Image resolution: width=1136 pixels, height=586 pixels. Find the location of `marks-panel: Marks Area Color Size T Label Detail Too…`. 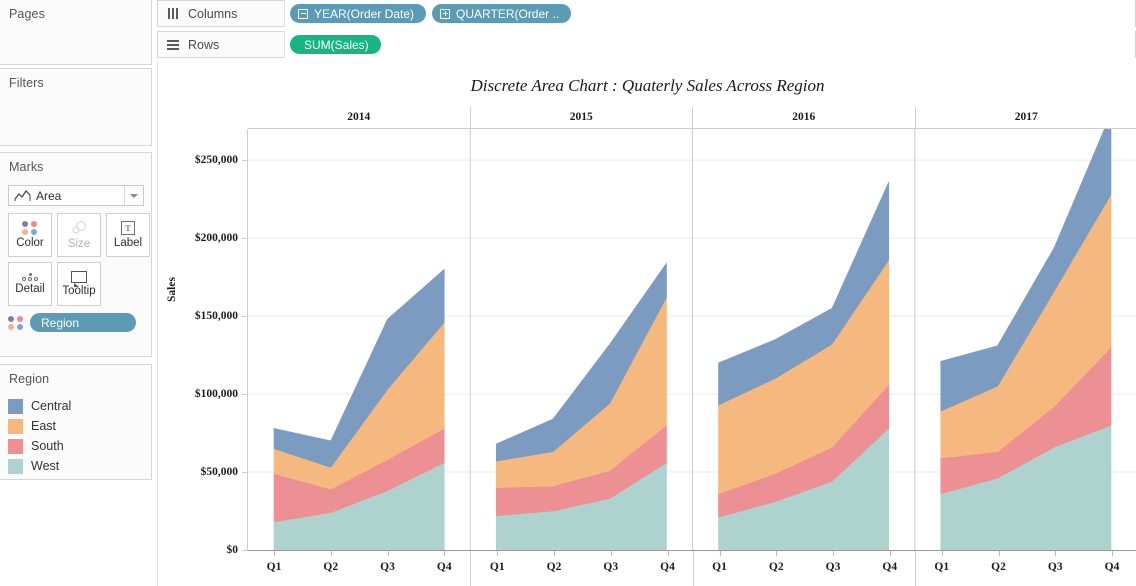

marks-panel: Marks Area Color Size T Label Detail Too… is located at coordinates (76, 254).